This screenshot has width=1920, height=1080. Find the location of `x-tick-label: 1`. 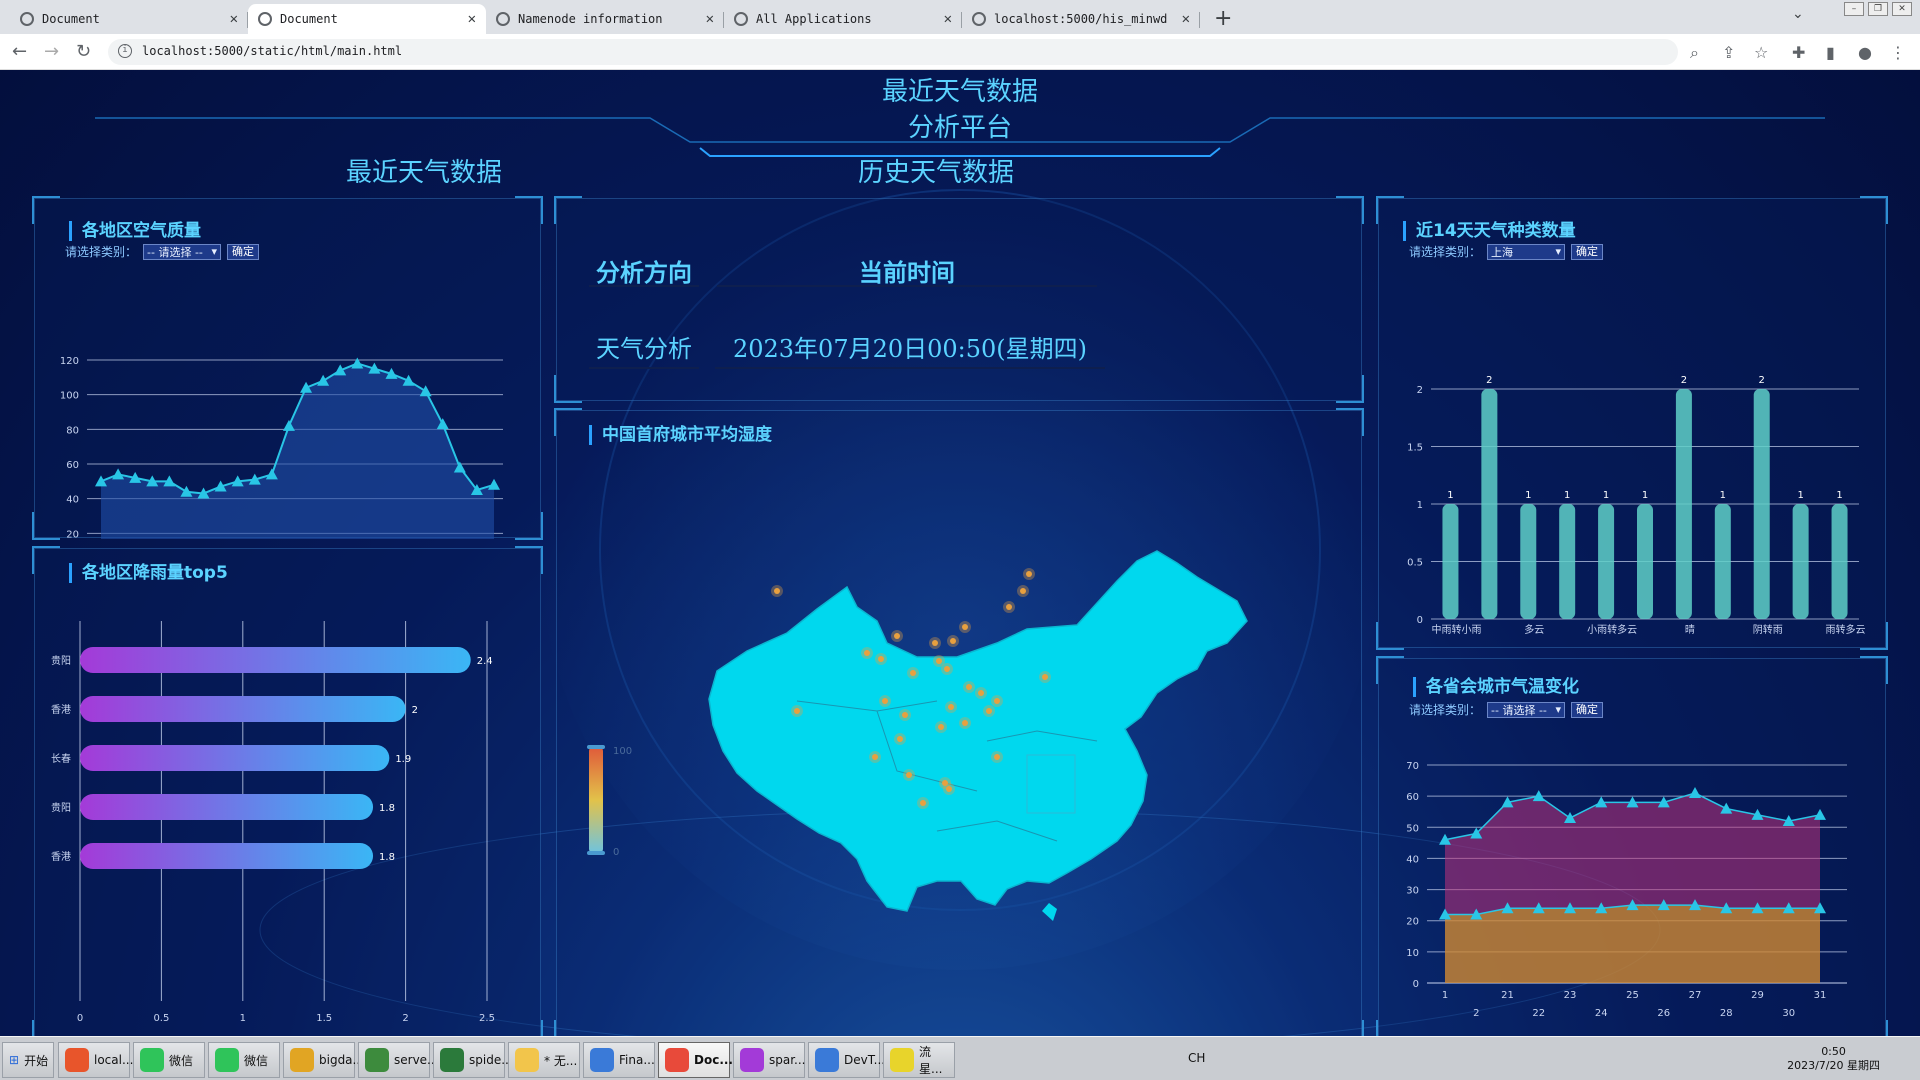

x-tick-label: 1 is located at coordinates (1445, 995).